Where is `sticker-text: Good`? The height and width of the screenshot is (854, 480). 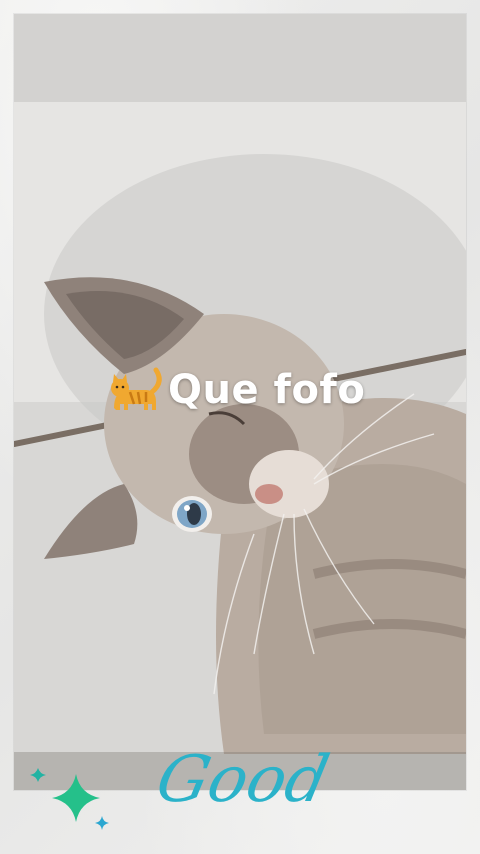 sticker-text: Good is located at coordinates (243, 780).